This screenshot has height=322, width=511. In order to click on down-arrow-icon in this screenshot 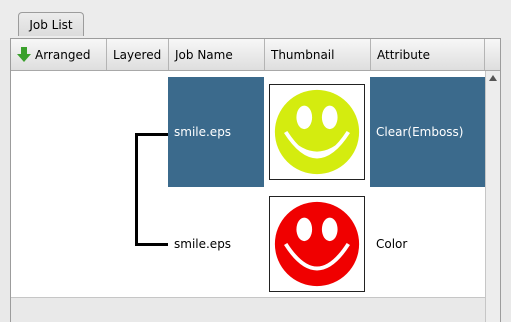, I will do `click(24, 54)`.